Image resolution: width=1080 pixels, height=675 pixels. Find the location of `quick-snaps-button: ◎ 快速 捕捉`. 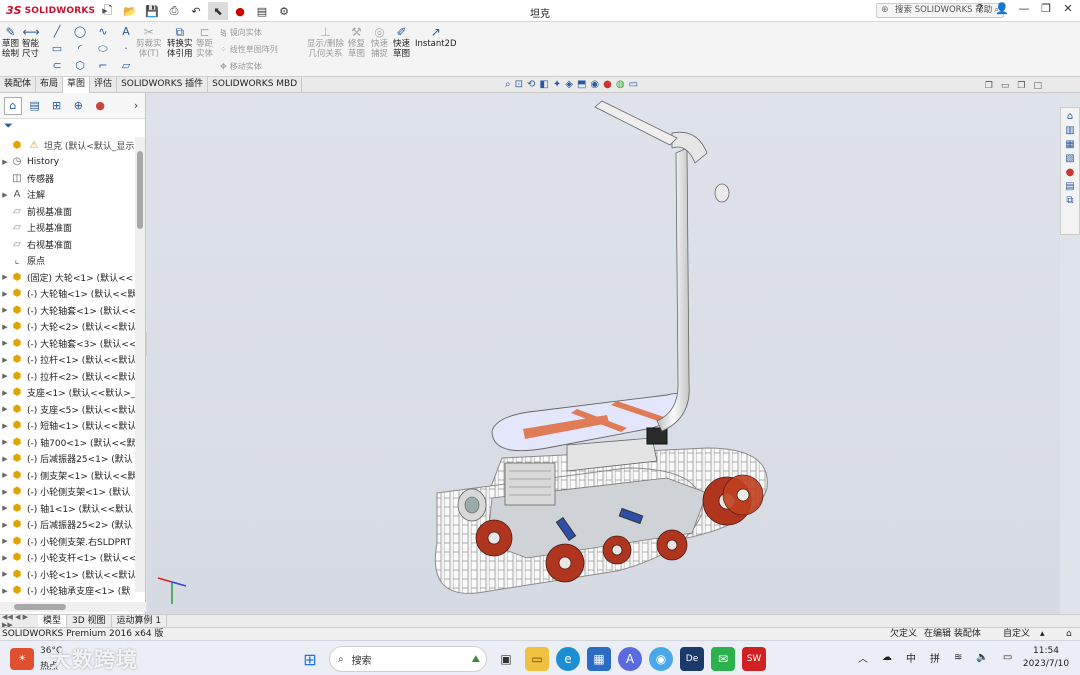

quick-snaps-button: ◎ 快速 捕捉 is located at coordinates (379, 42).